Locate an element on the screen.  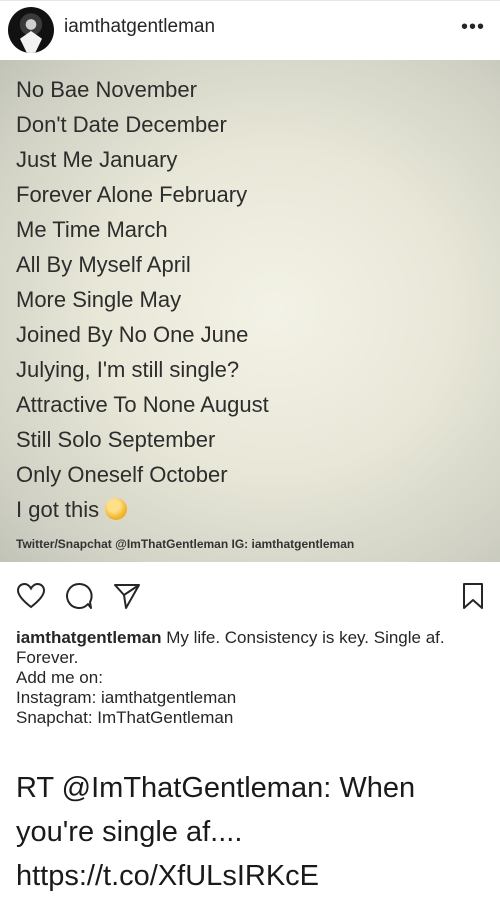
meme-line: Just Me January is located at coordinates (97, 159).